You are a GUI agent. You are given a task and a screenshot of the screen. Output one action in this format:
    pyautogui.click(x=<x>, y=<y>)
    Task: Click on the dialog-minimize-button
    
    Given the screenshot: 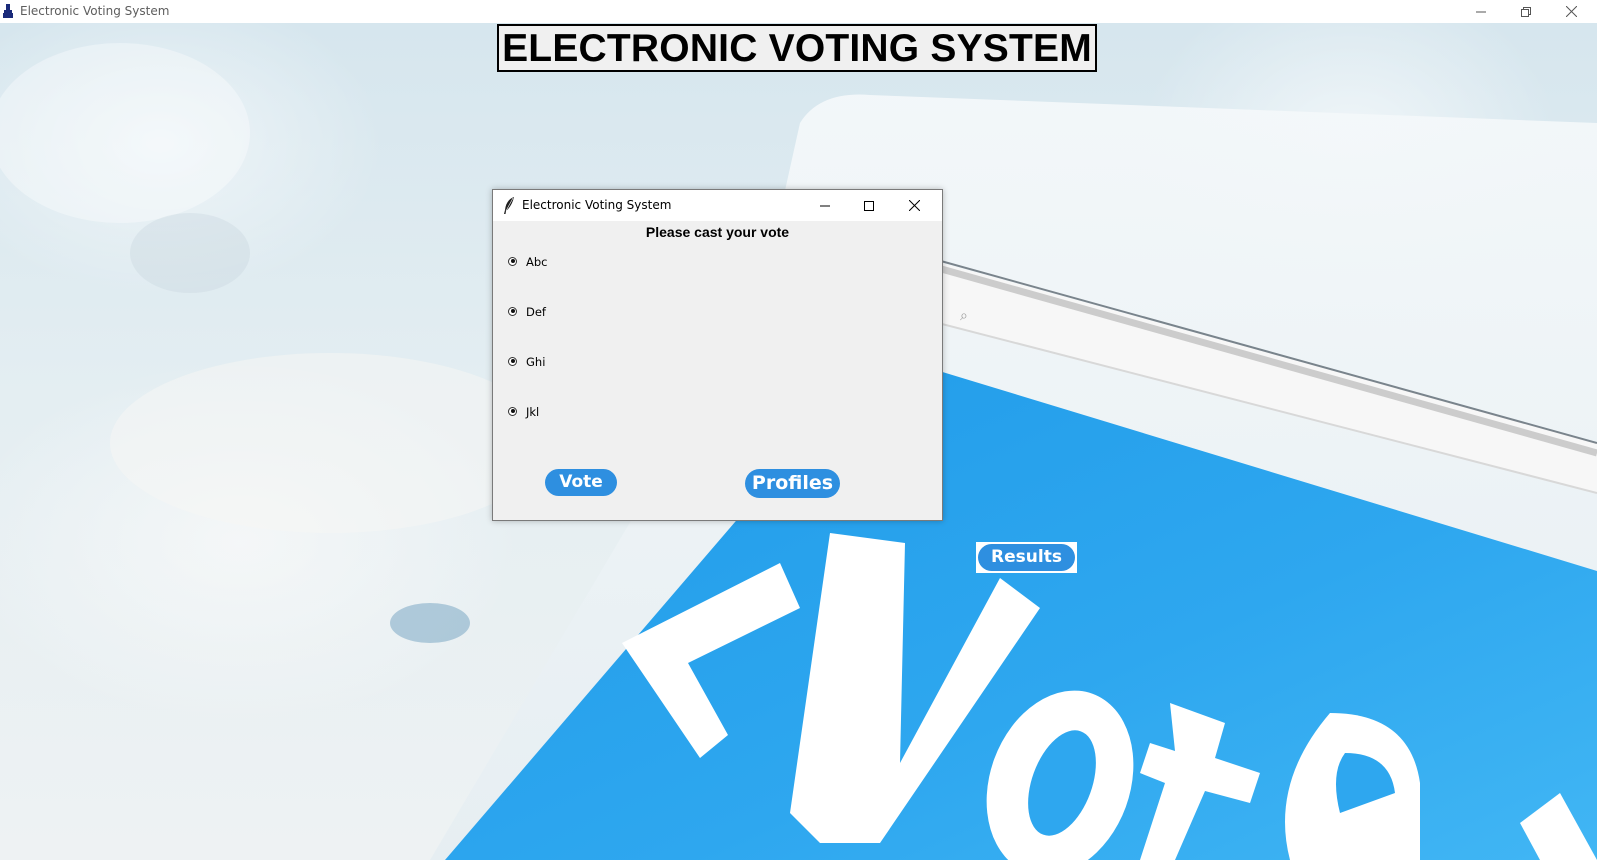 What is the action you would take?
    pyautogui.click(x=825, y=205)
    